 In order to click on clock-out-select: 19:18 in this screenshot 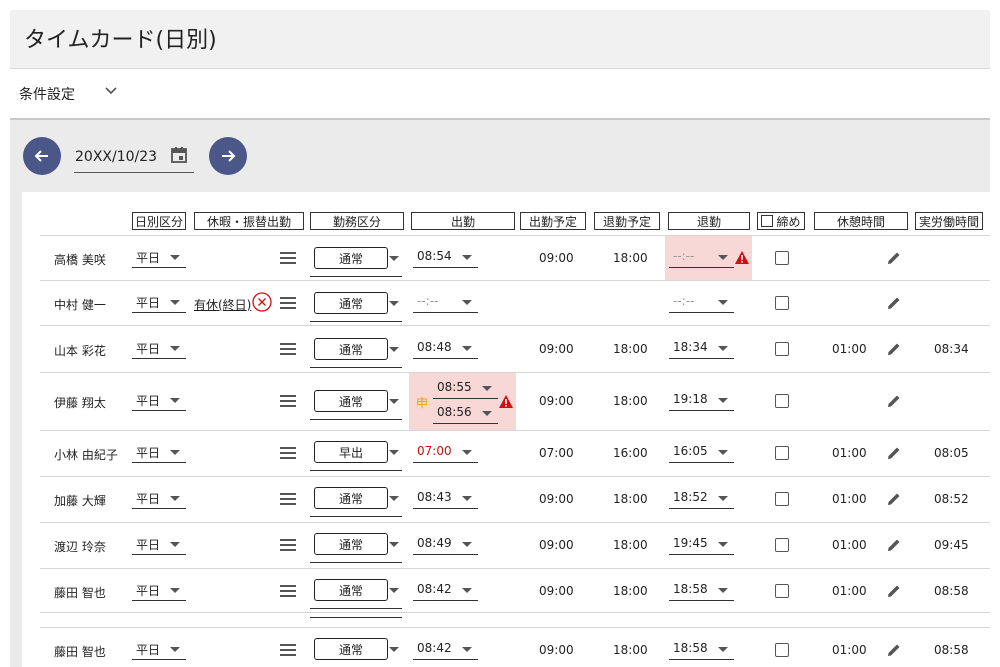, I will do `click(701, 400)`.